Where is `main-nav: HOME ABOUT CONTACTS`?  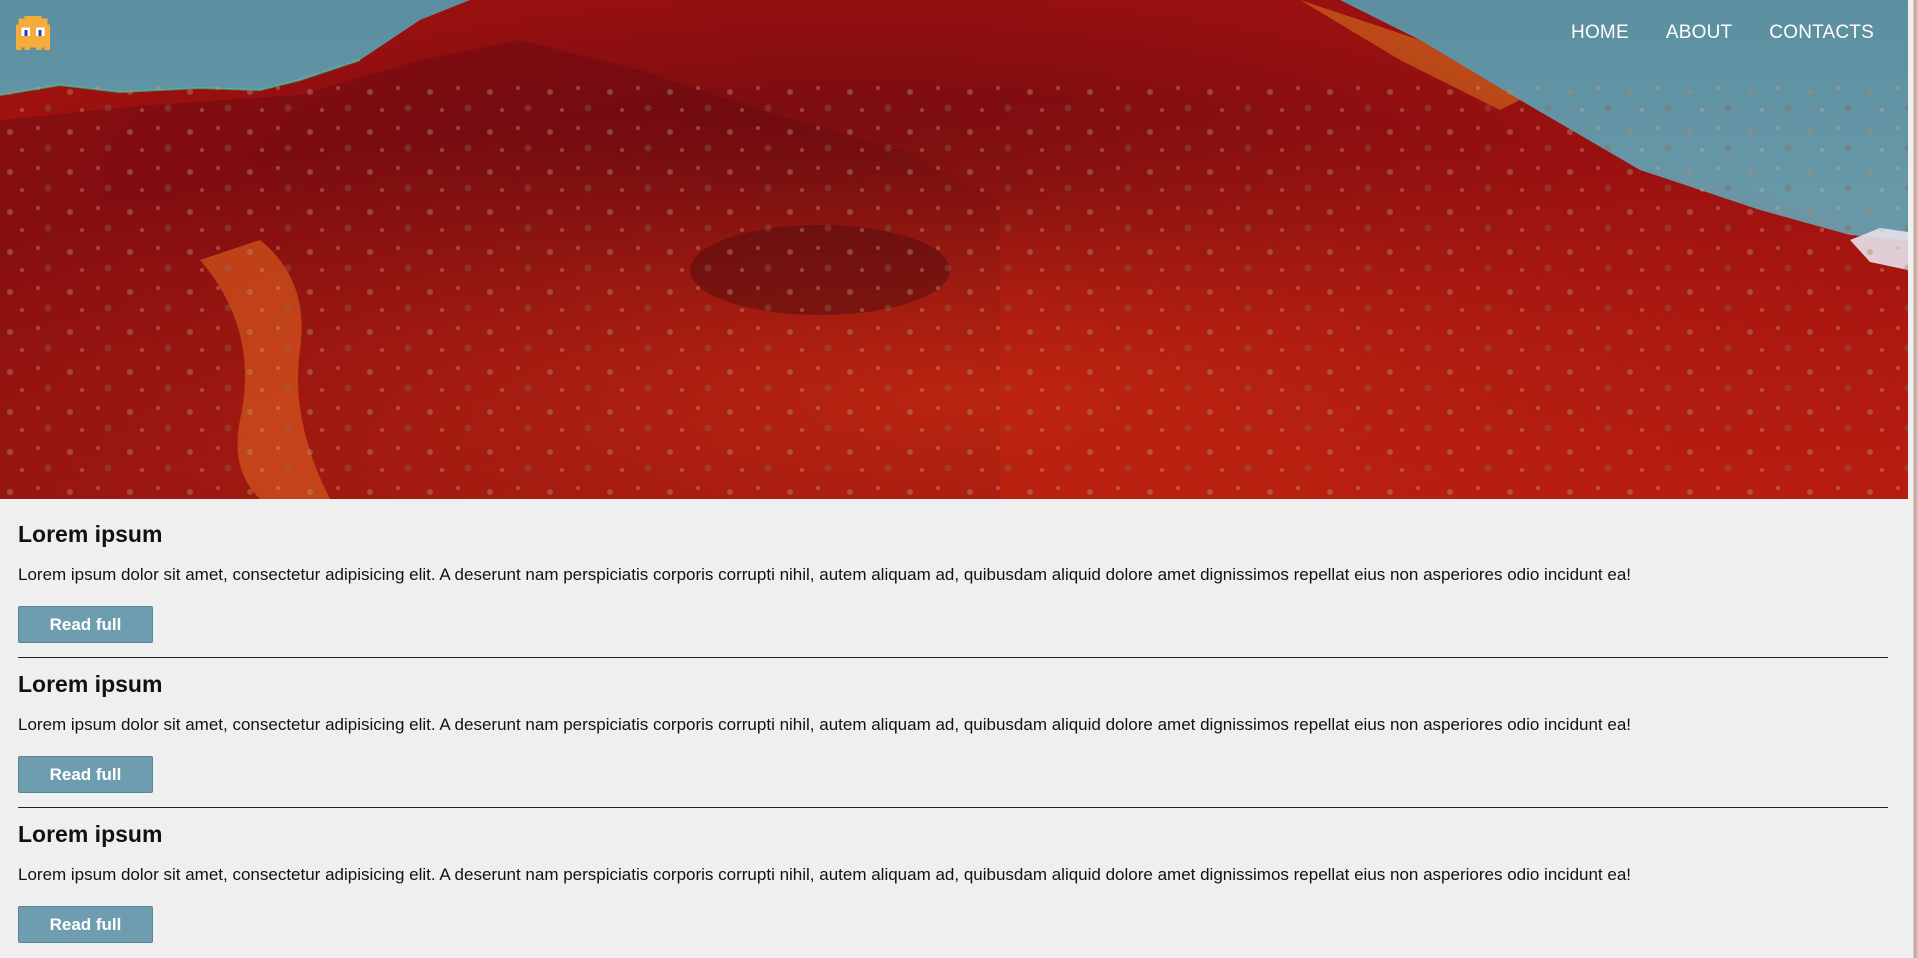 main-nav: HOME ABOUT CONTACTS is located at coordinates (1722, 33).